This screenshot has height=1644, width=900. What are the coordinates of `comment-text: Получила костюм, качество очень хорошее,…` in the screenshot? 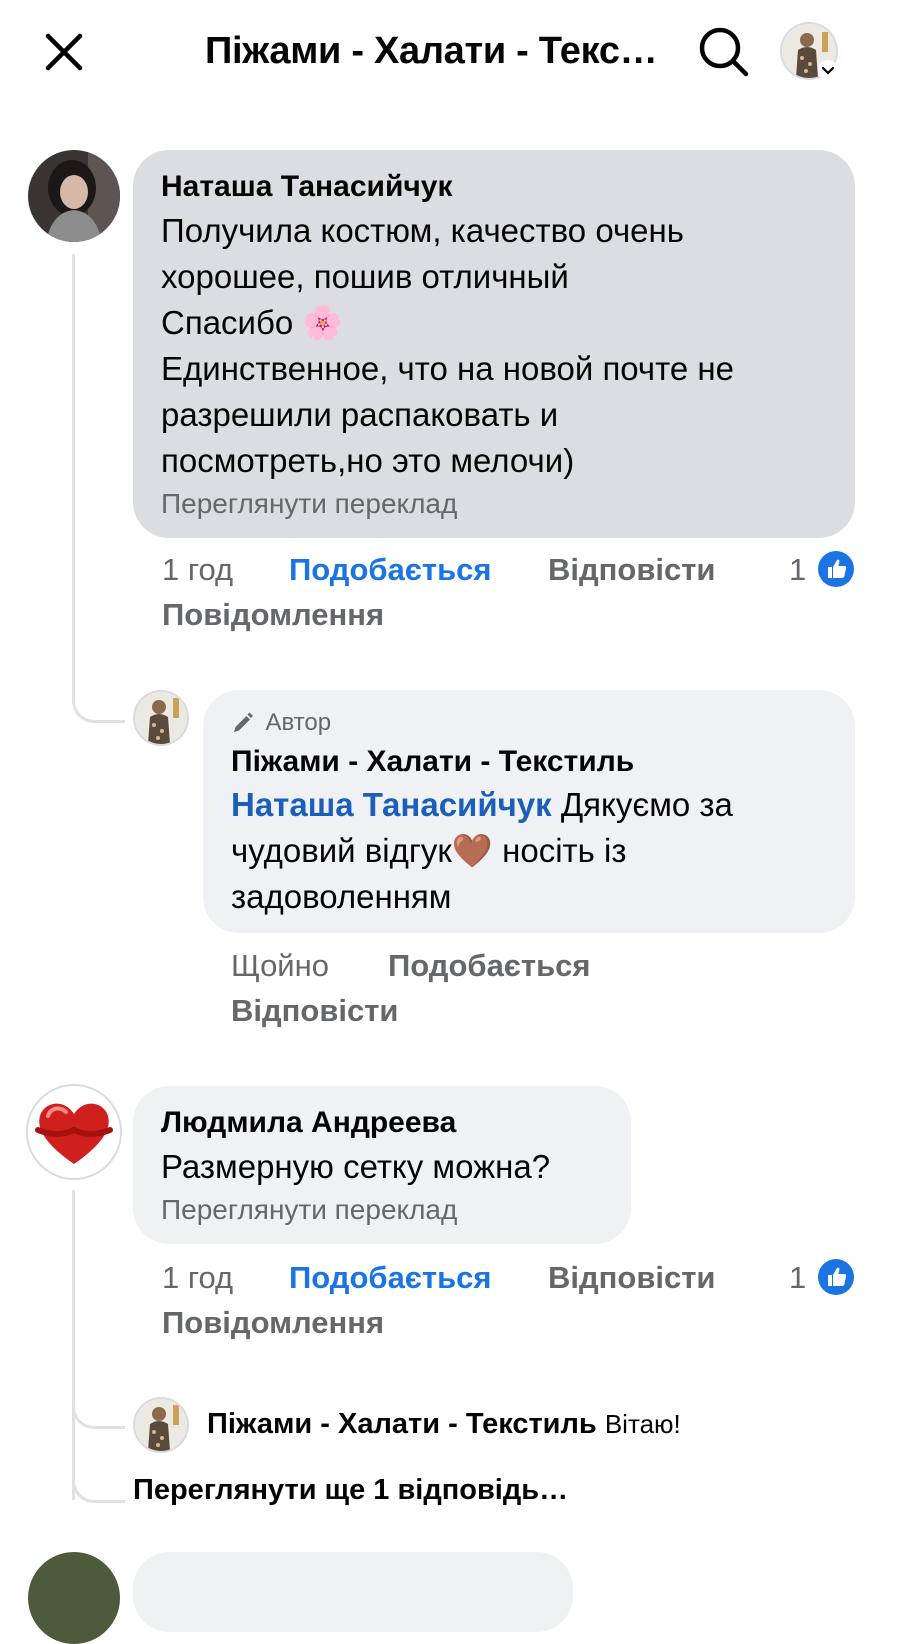 It's located at (447, 345).